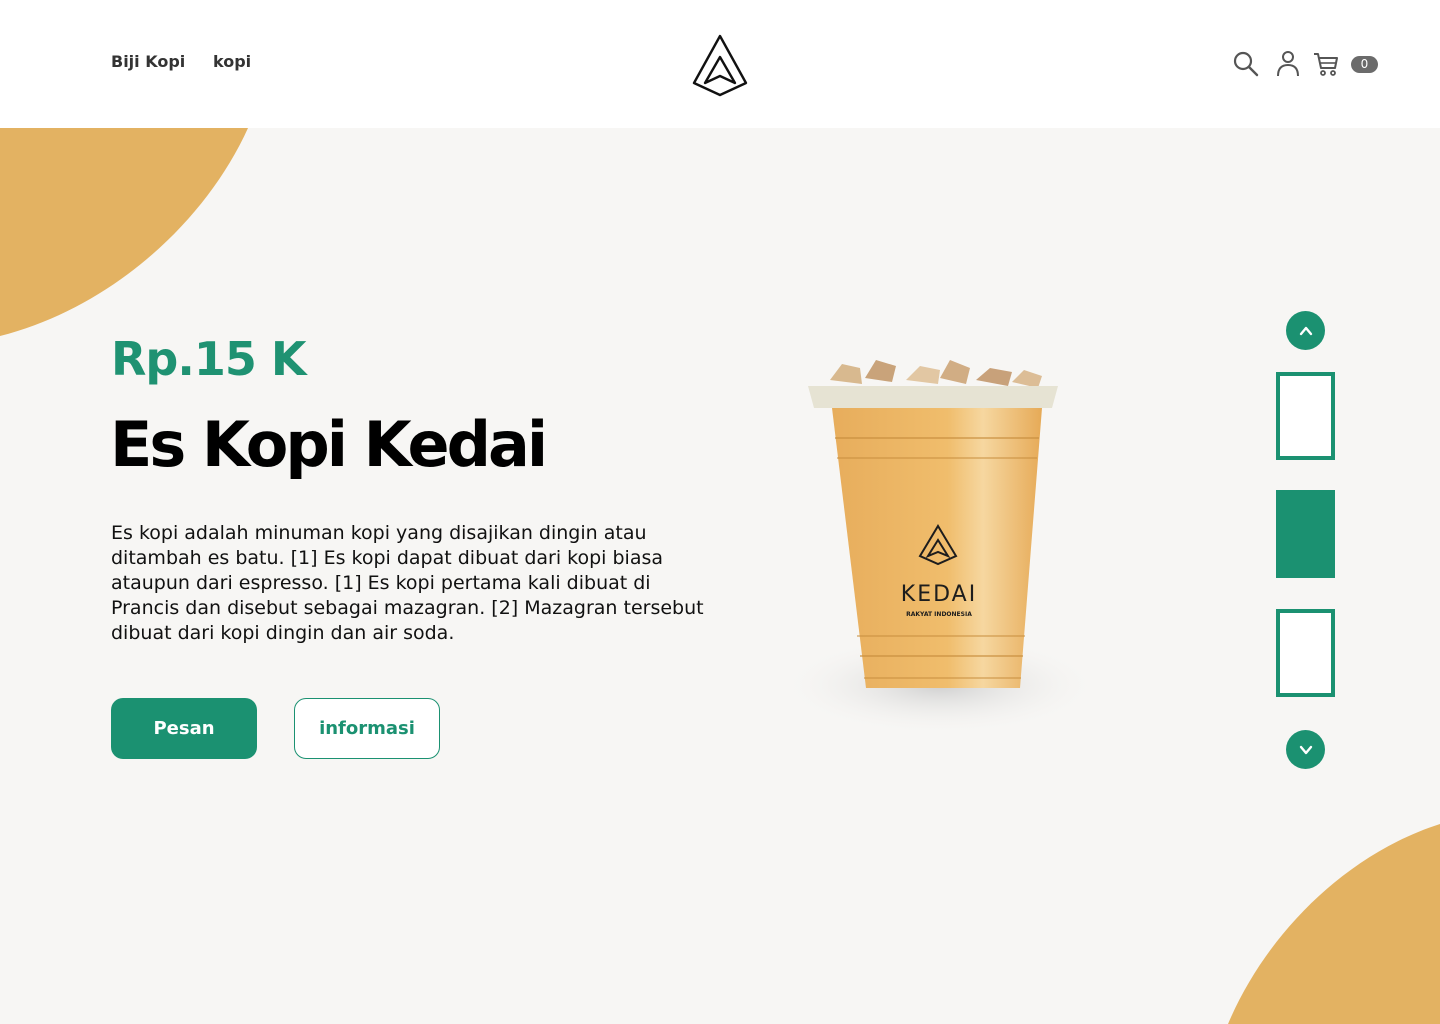  Describe the element at coordinates (1288, 63) in the screenshot. I see `user-icon` at that location.